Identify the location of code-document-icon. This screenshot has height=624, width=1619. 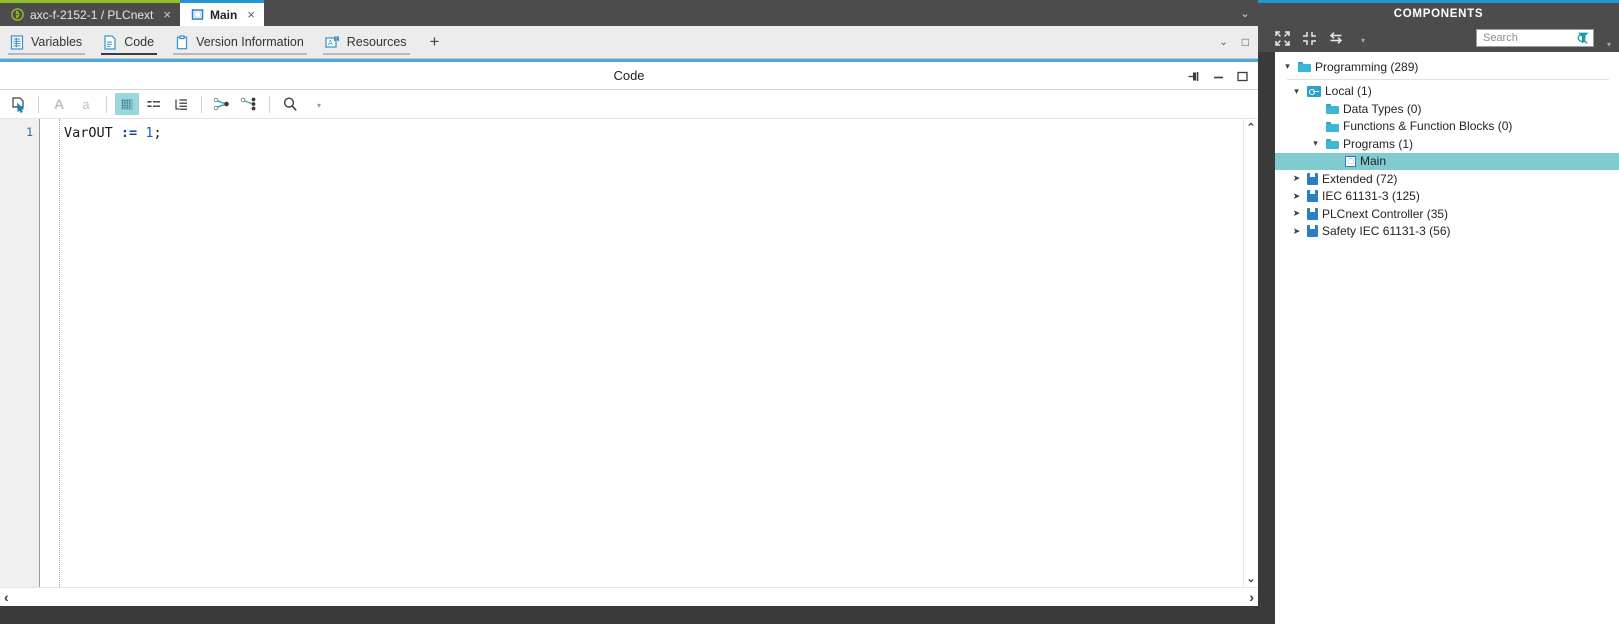
(110, 42).